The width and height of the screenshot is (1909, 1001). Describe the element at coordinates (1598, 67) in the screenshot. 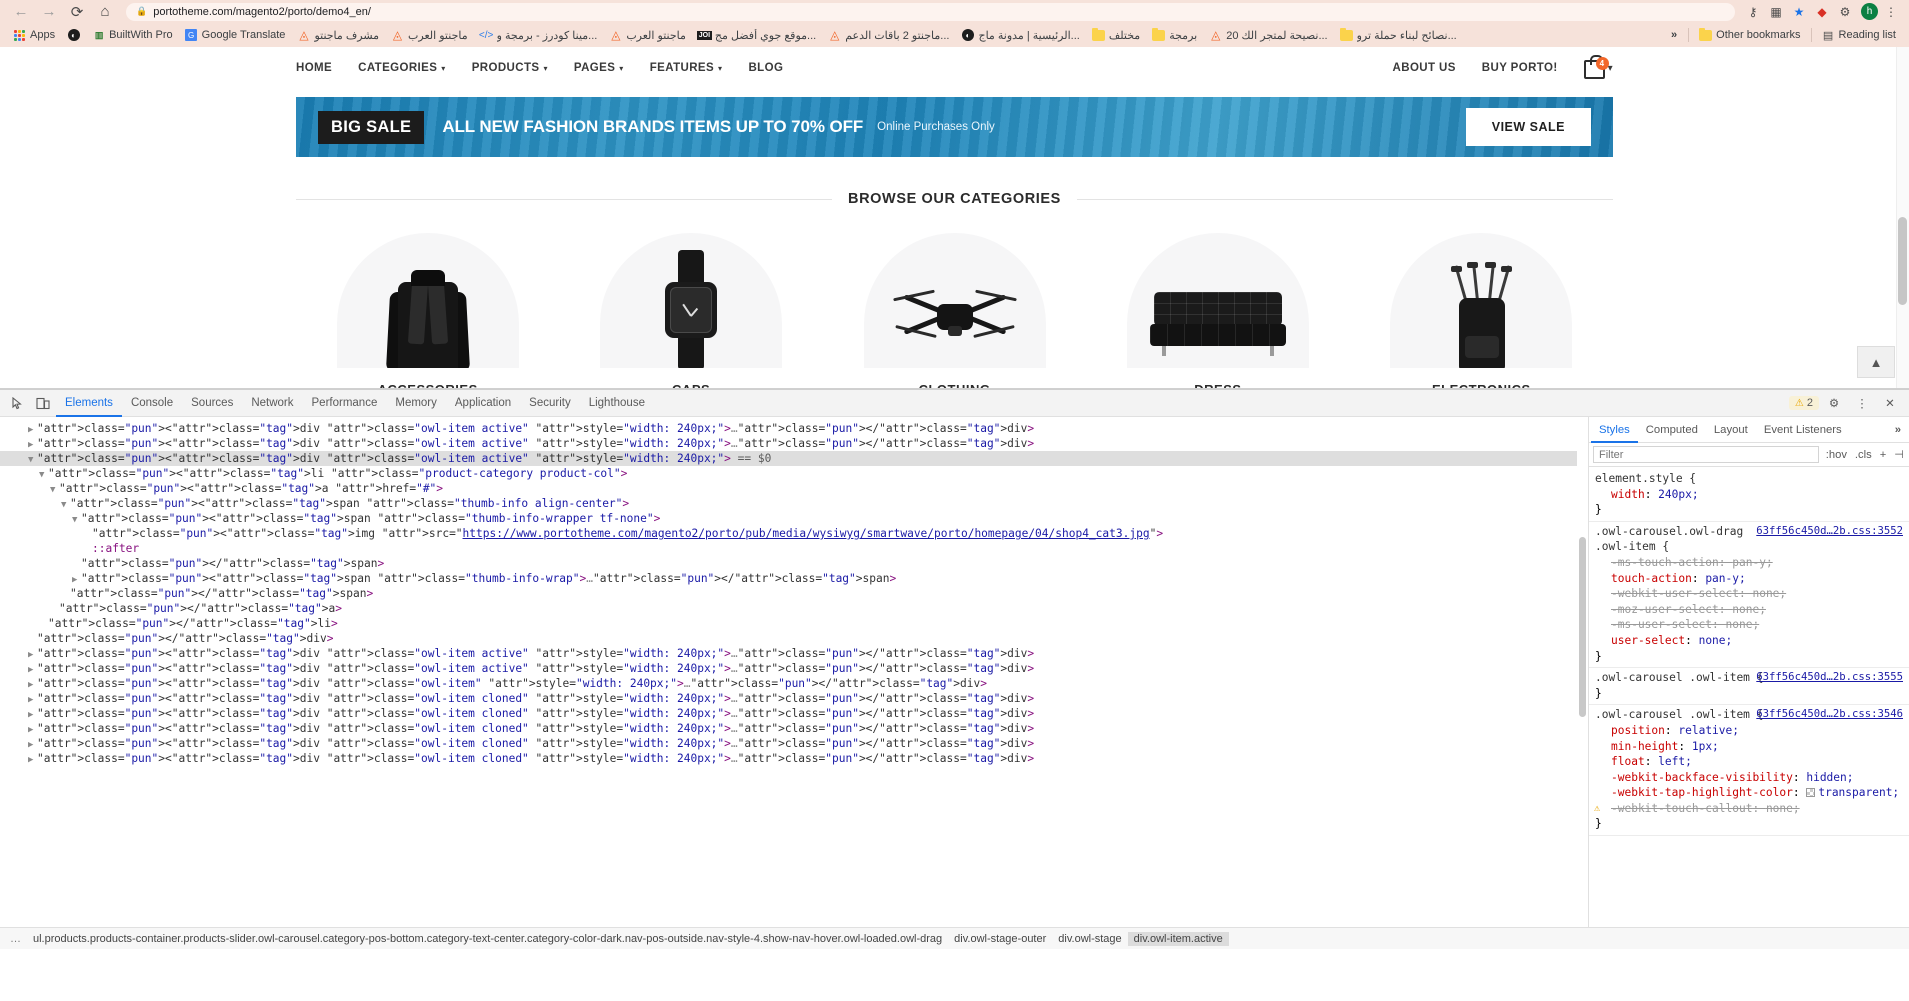

I see `cart-button: 4 ▾` at that location.